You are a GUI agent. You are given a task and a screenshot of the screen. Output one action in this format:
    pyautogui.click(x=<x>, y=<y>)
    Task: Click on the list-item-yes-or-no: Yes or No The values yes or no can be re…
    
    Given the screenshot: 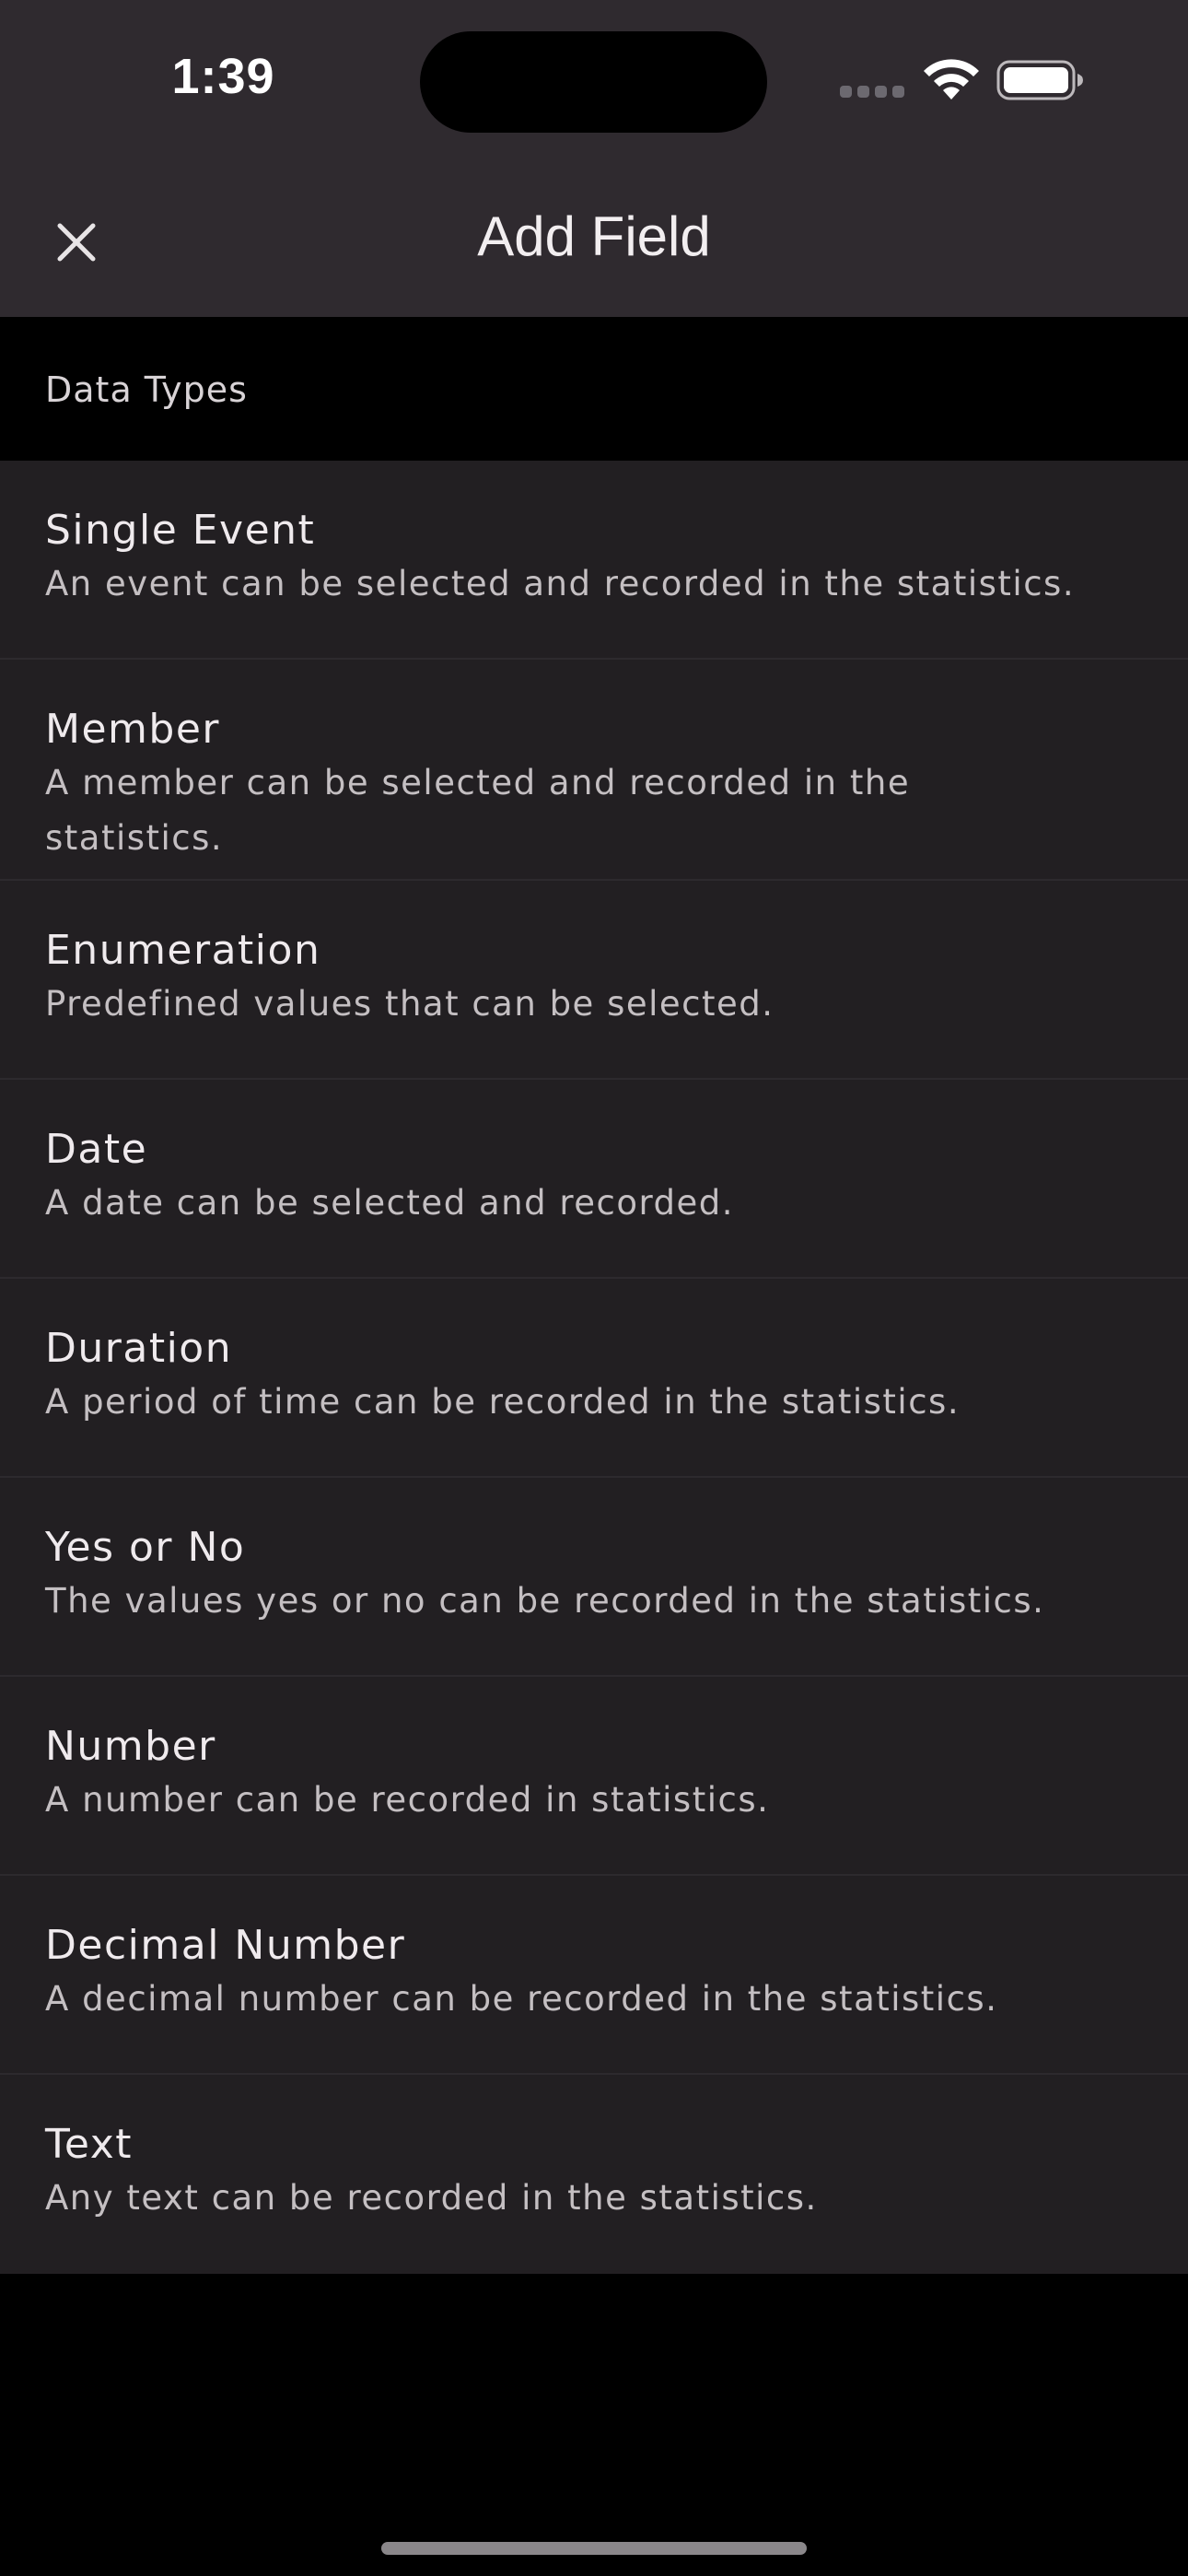 What is the action you would take?
    pyautogui.click(x=594, y=1577)
    